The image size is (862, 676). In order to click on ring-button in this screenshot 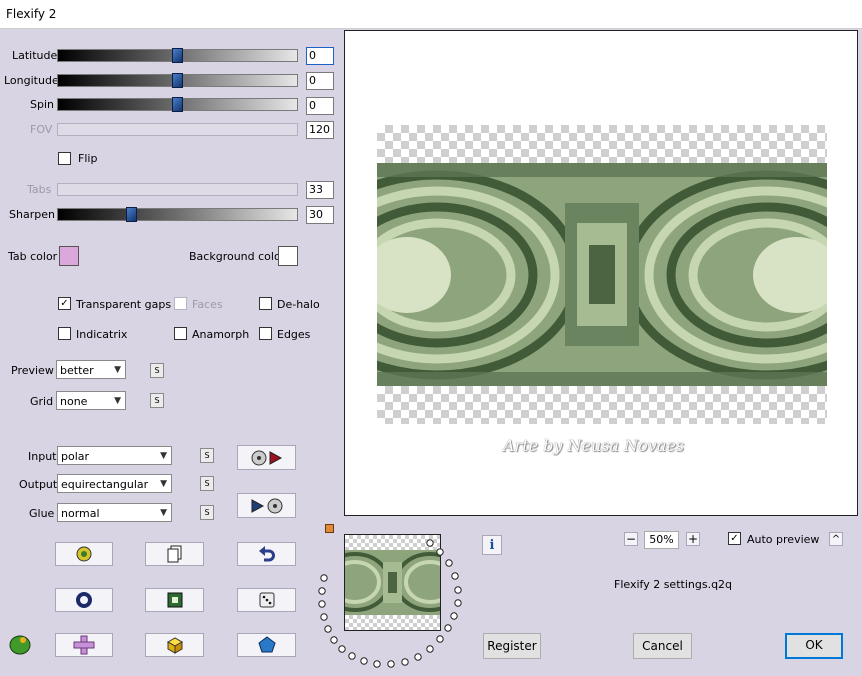, I will do `click(84, 600)`.